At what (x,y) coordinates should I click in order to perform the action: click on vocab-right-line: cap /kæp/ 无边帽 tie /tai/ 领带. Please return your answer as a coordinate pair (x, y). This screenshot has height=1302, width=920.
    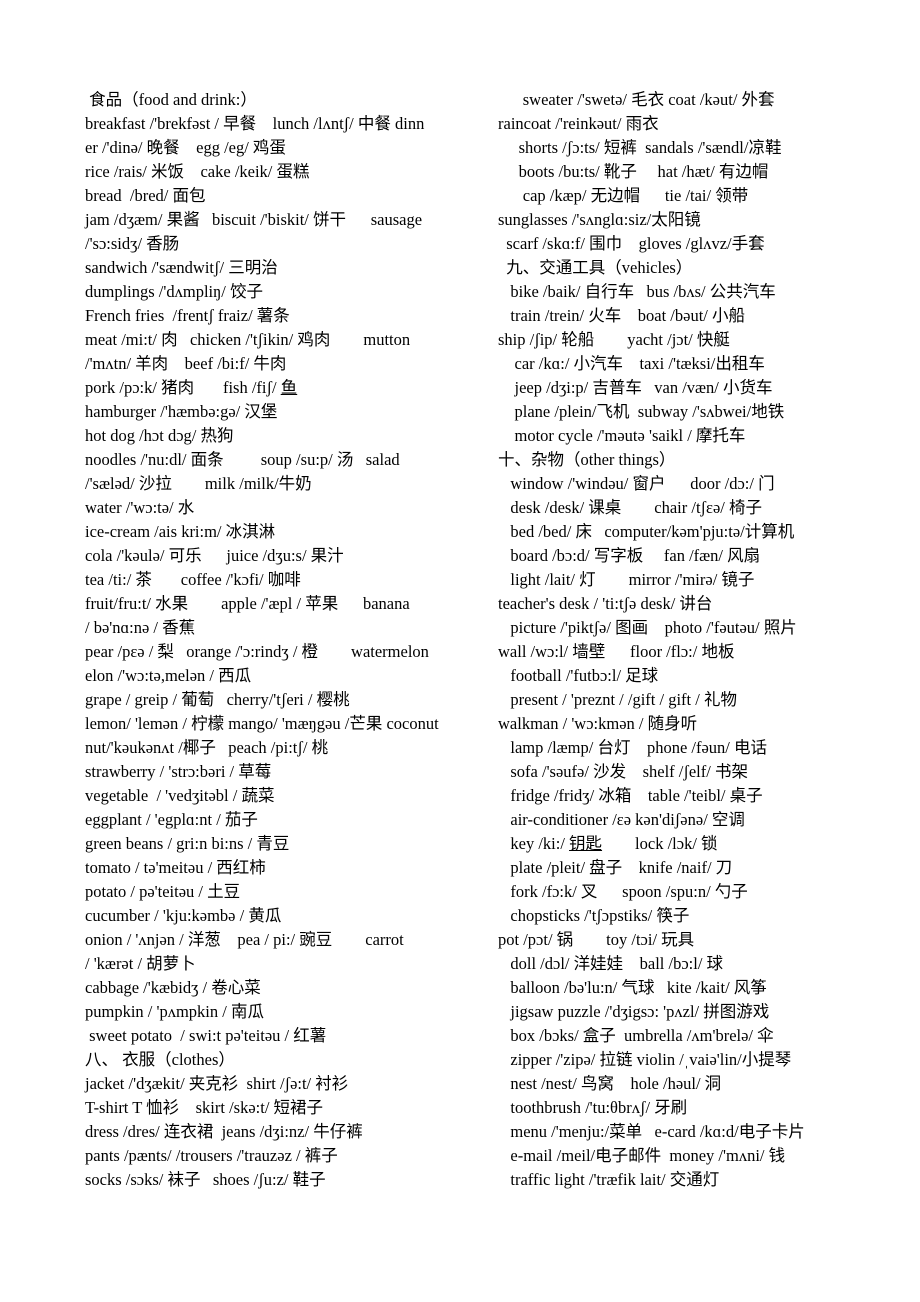
    Looking at the image, I should click on (623, 195).